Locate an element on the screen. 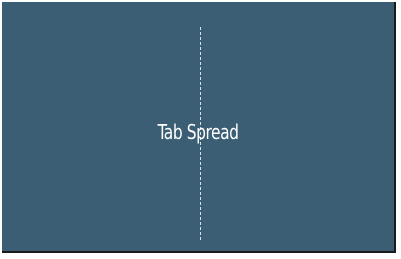 The image size is (401, 259). spread-label-container: Tab Spread is located at coordinates (198, 132).